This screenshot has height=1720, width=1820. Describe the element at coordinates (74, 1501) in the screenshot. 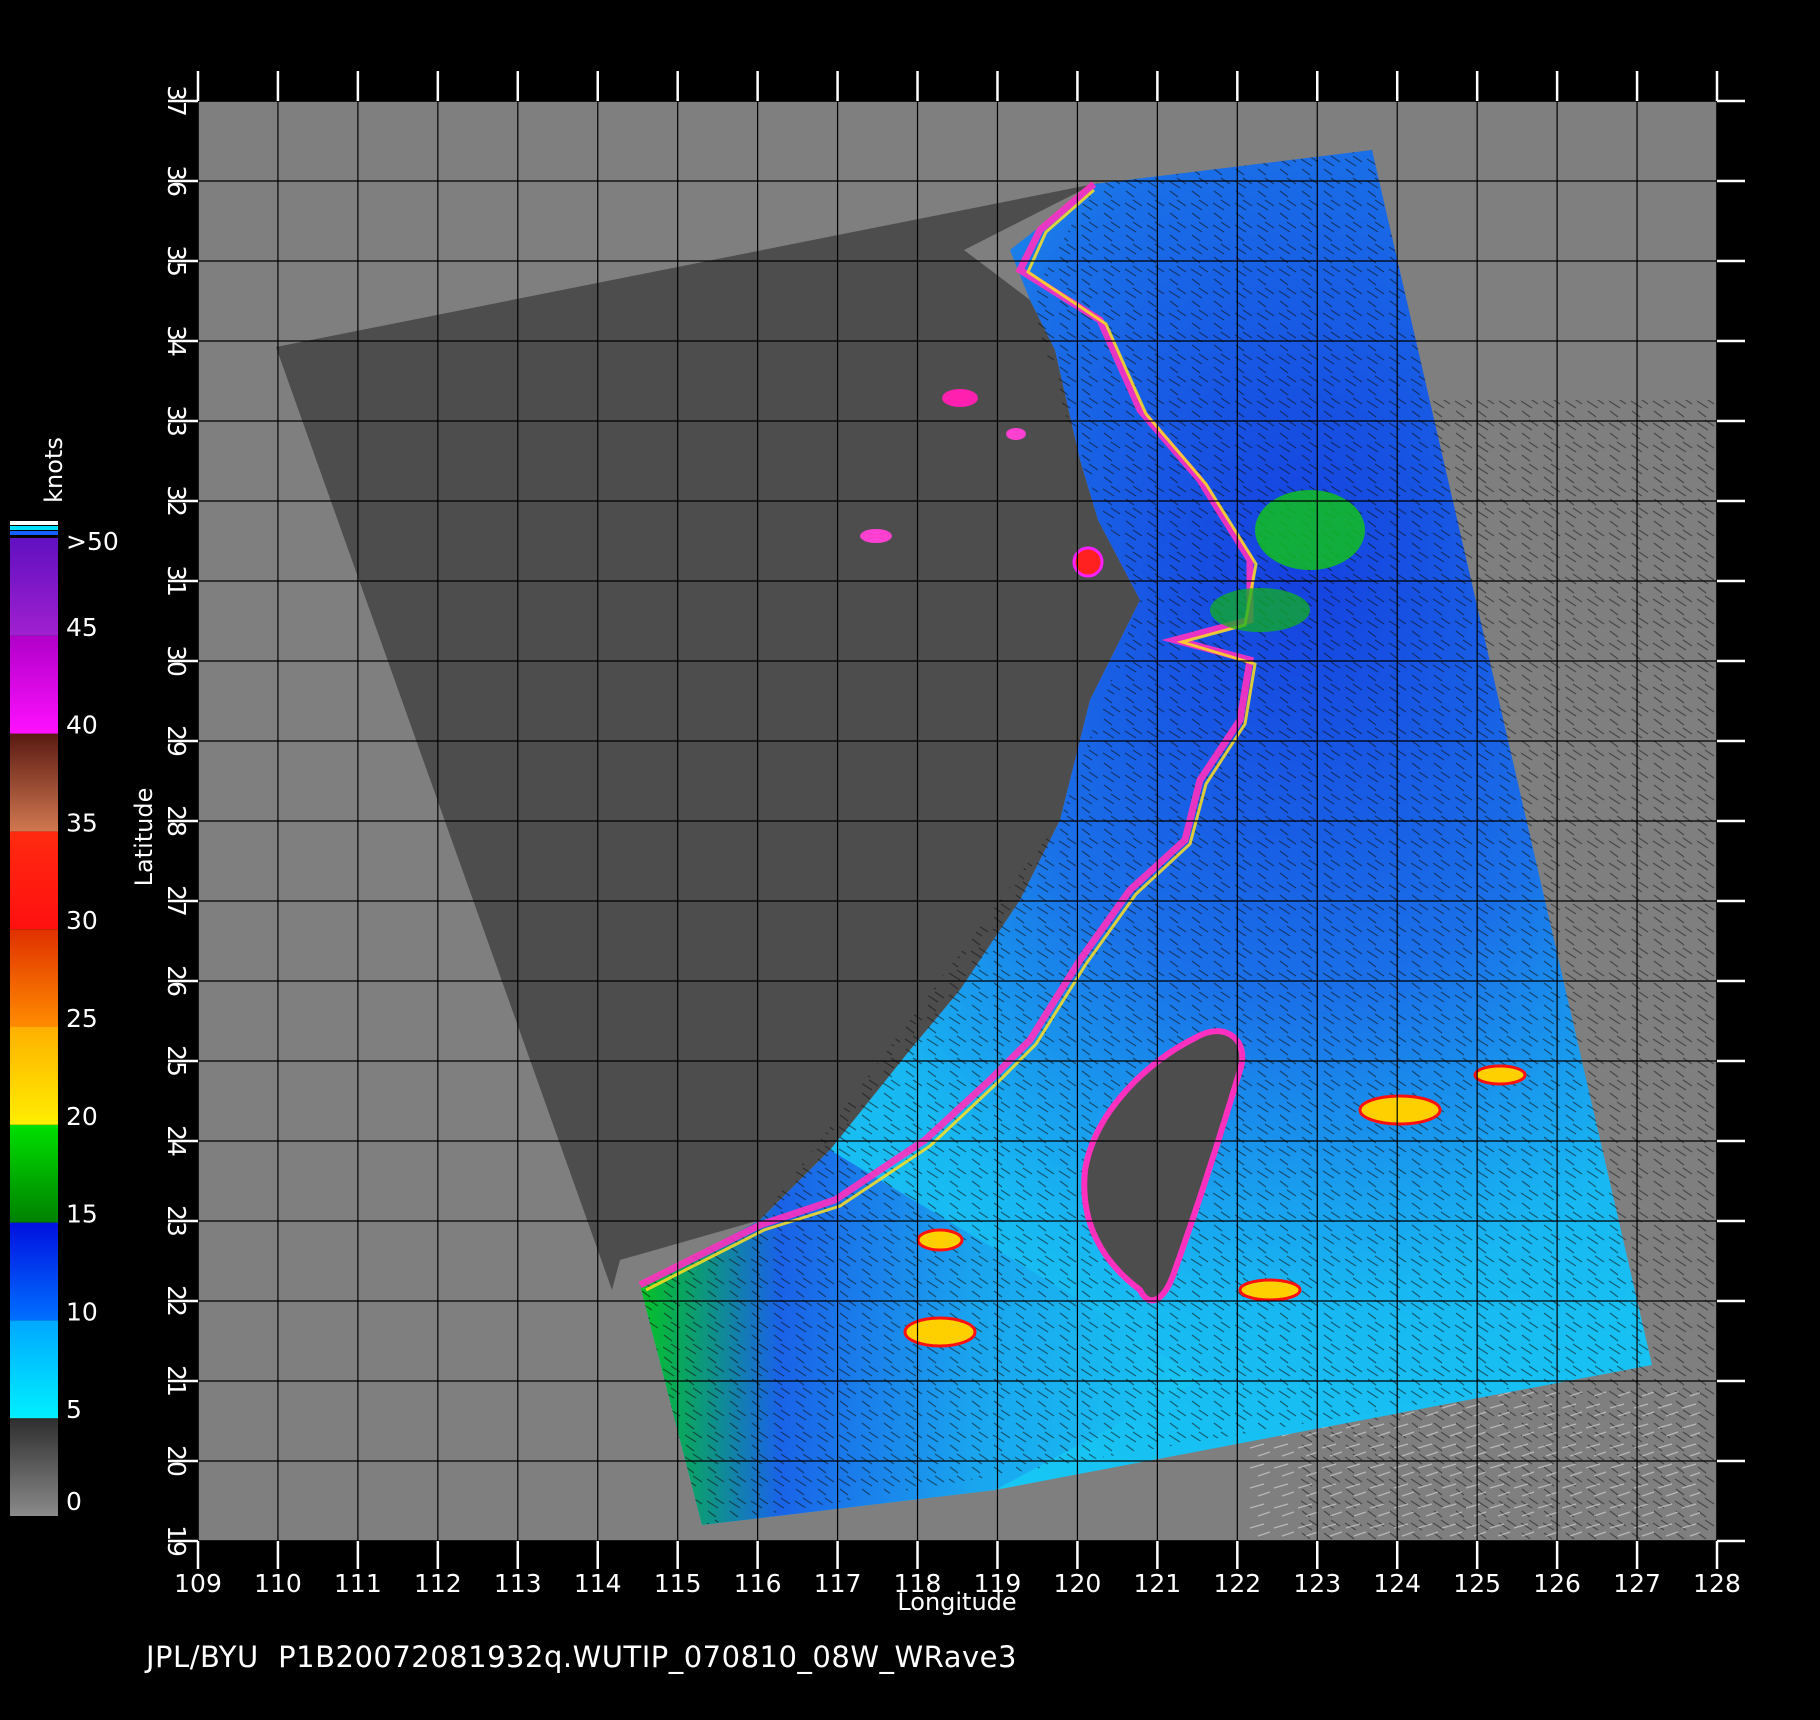

I see `colorbar-label: 0` at that location.